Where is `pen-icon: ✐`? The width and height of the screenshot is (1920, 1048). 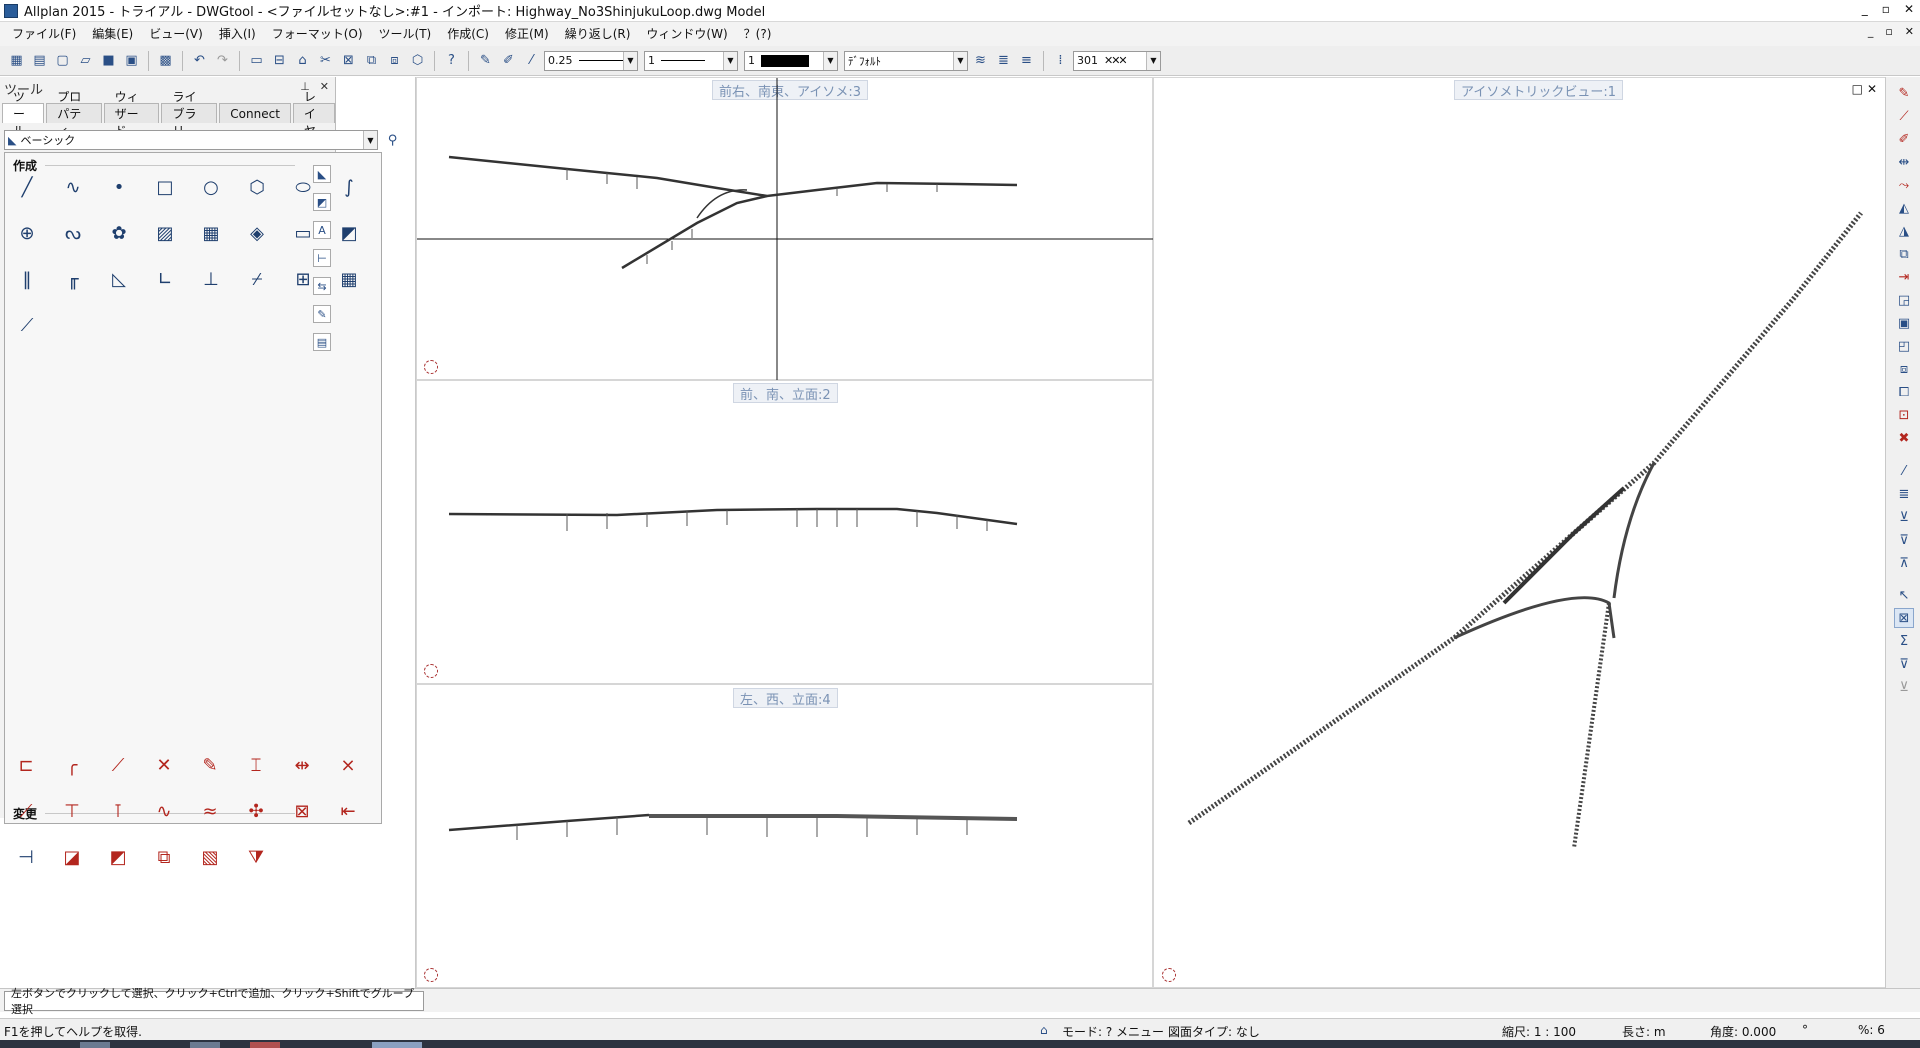 pen-icon: ✐ is located at coordinates (508, 60).